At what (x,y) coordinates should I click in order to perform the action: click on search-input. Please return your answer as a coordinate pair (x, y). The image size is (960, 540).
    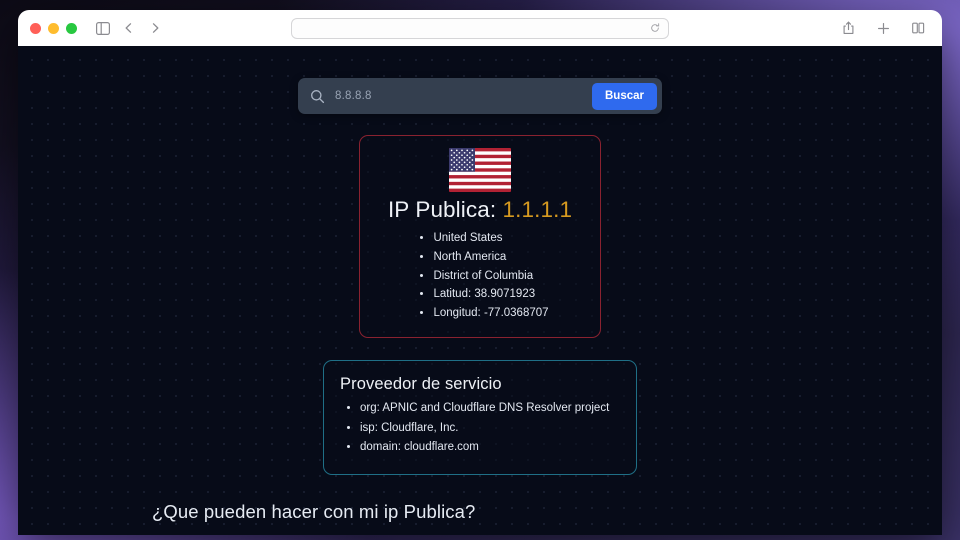
    Looking at the image, I should click on (458, 96).